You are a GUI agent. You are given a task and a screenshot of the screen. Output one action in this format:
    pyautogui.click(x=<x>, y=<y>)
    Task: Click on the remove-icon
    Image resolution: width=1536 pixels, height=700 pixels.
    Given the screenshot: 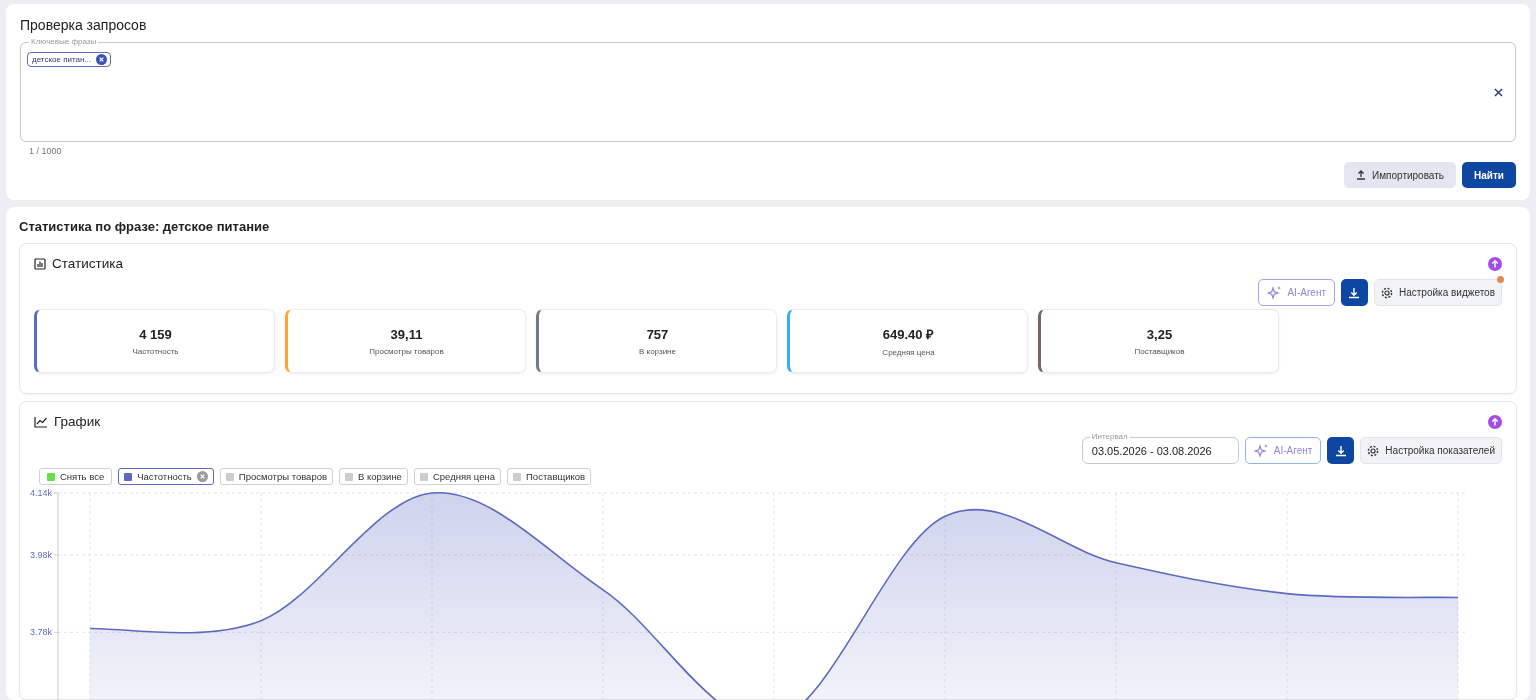 What is the action you would take?
    pyautogui.click(x=102, y=59)
    